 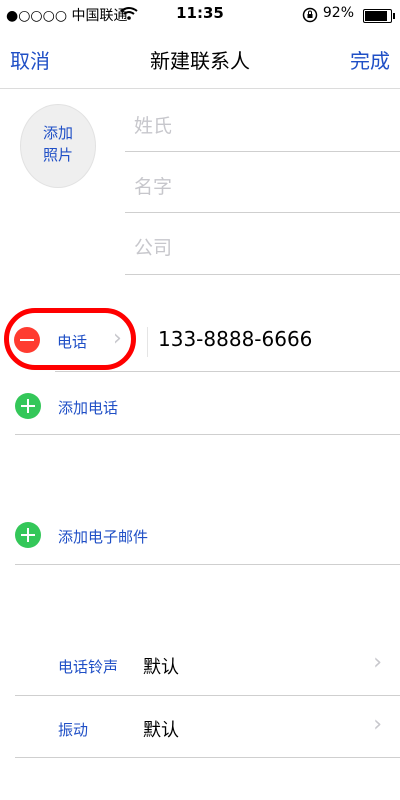 I want to click on add-photo-label-line1: 添加, so click(x=57, y=133).